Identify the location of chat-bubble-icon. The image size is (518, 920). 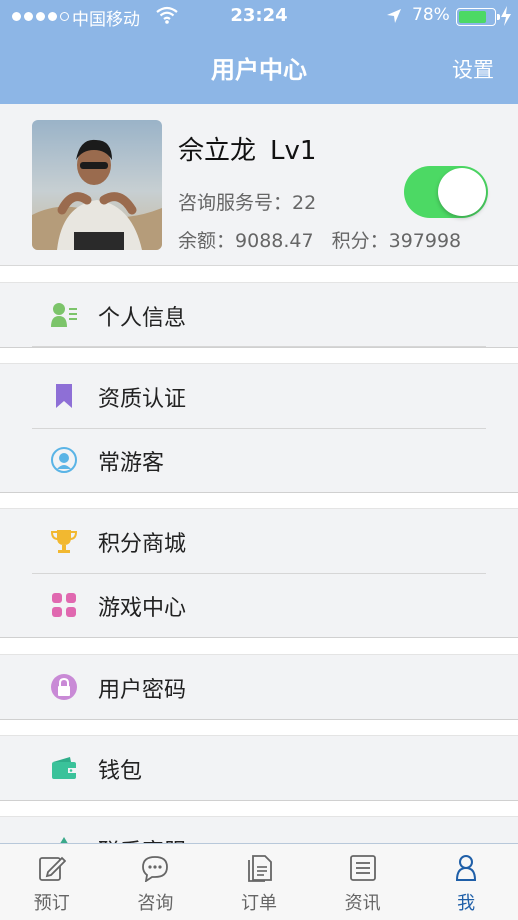
(155, 869).